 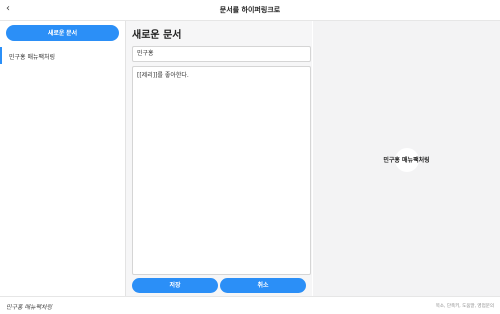 What do you see at coordinates (250, 305) in the screenshot?
I see `footer: 민구홍 매뉴팩처링 목소, 단축키, 도움말, 영업문의` at bounding box center [250, 305].